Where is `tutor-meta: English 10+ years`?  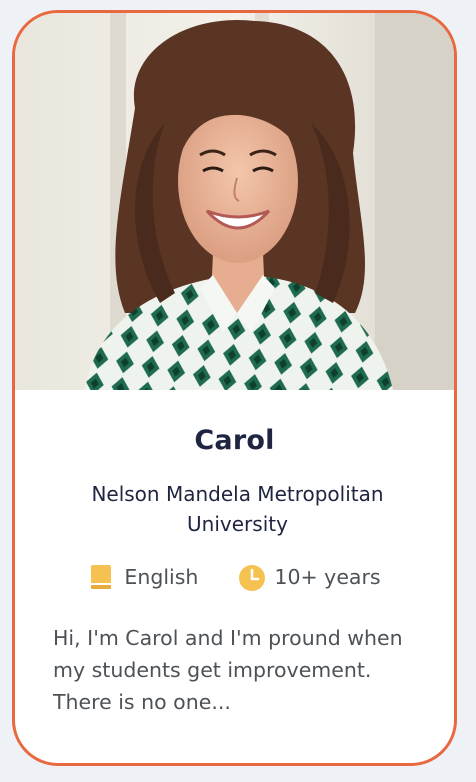
tutor-meta: English 10+ years is located at coordinates (234, 577).